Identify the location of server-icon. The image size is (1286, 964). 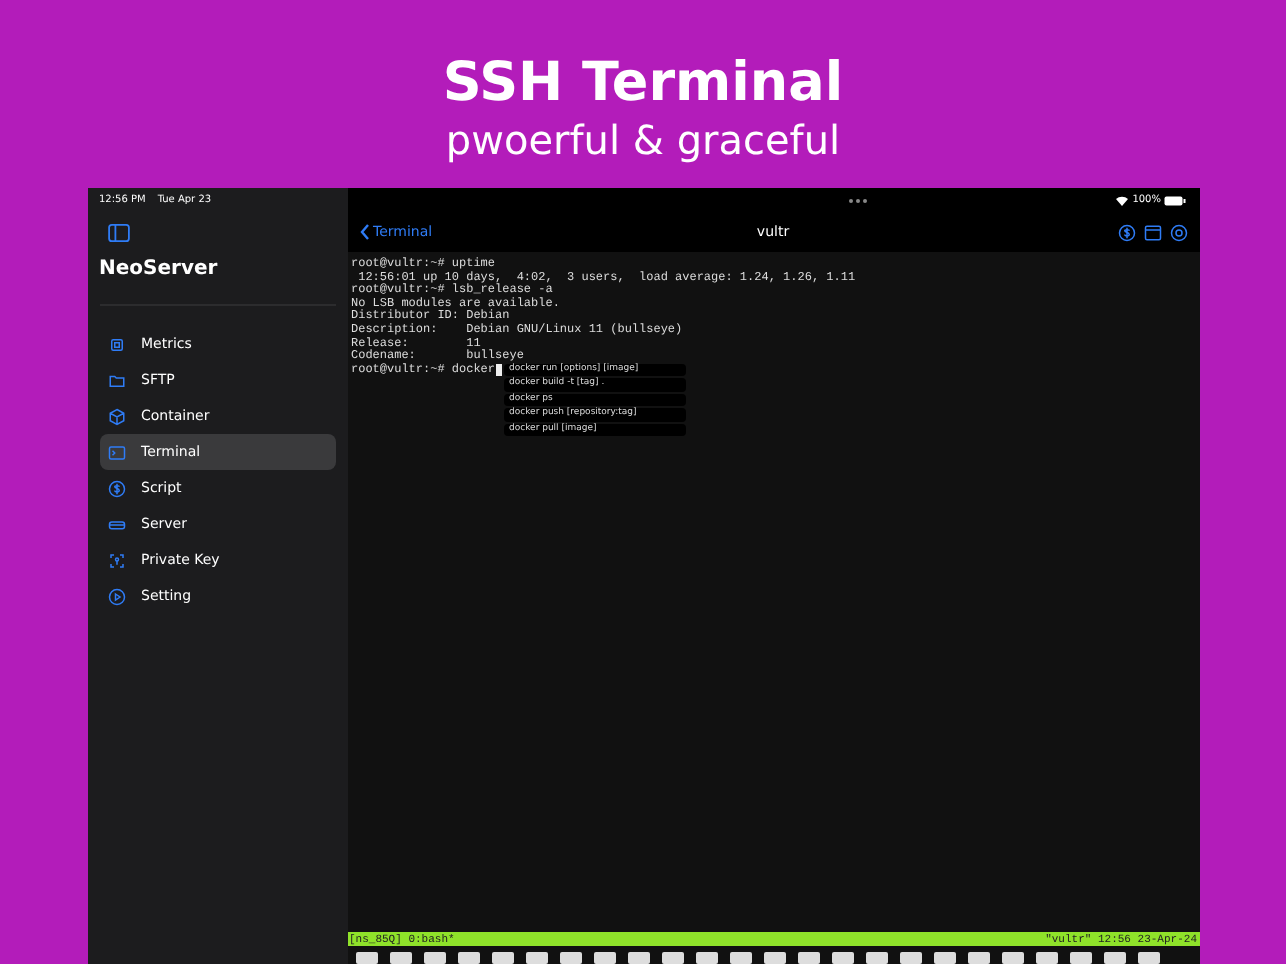
(116, 524).